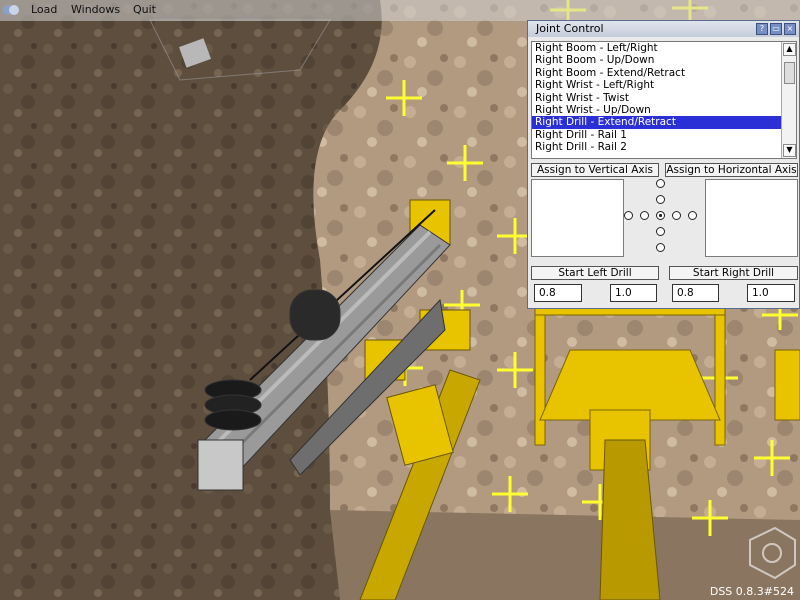 This screenshot has width=800, height=600. I want to click on window-title: Joint Control, so click(570, 28).